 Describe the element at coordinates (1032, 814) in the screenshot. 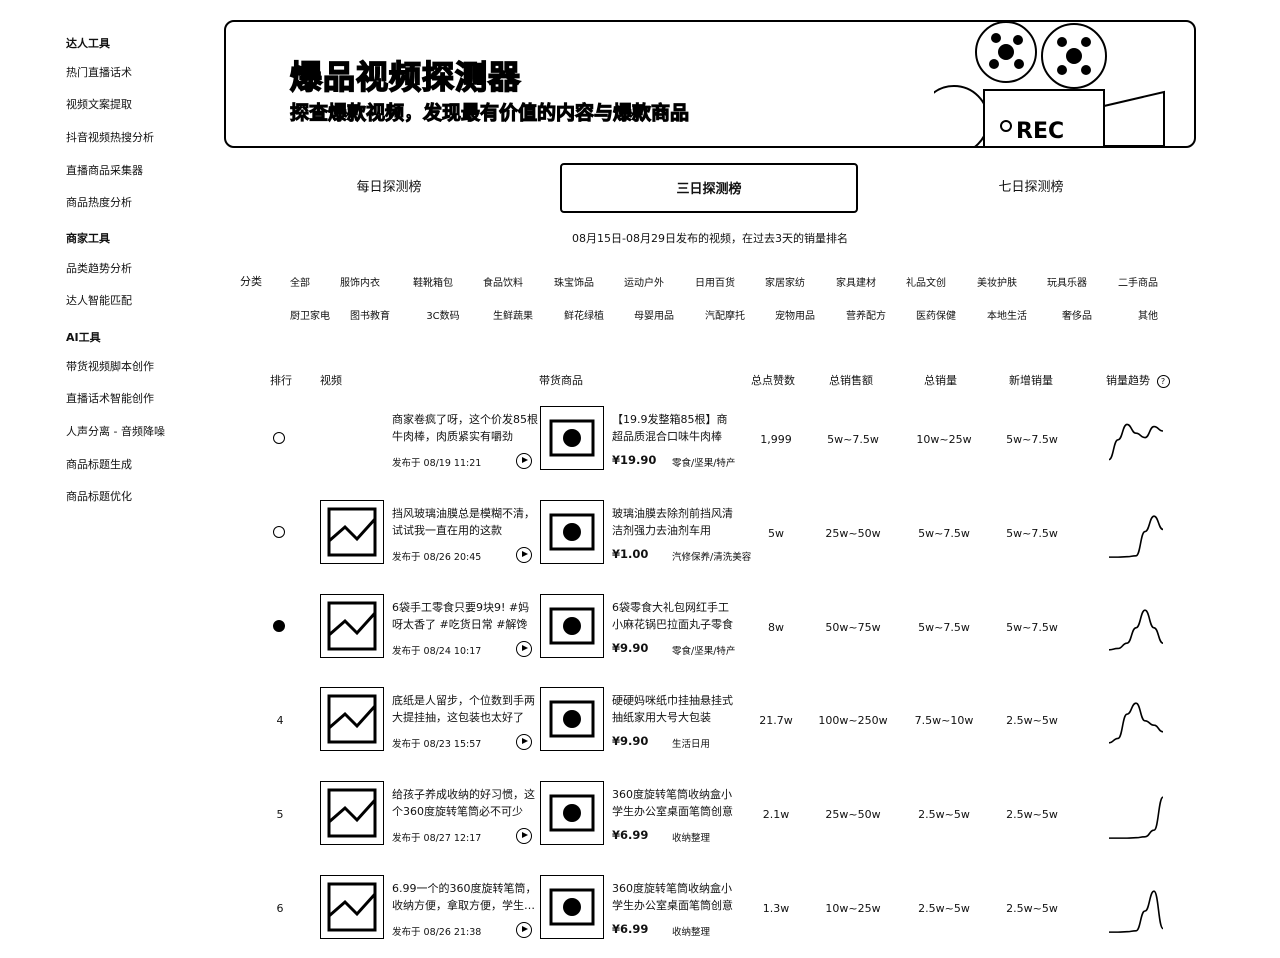

I see `new-sales: 2.5w~5w` at that location.